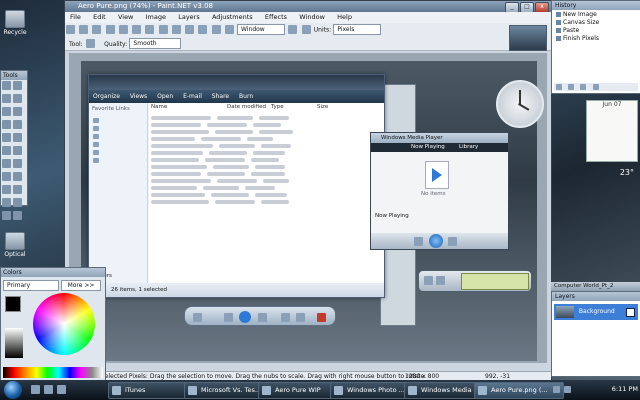 Image resolution: width=640 pixels, height=400 pixels. What do you see at coordinates (17, 215) in the screenshot?
I see `freeform-shape-icon` at bounding box center [17, 215].